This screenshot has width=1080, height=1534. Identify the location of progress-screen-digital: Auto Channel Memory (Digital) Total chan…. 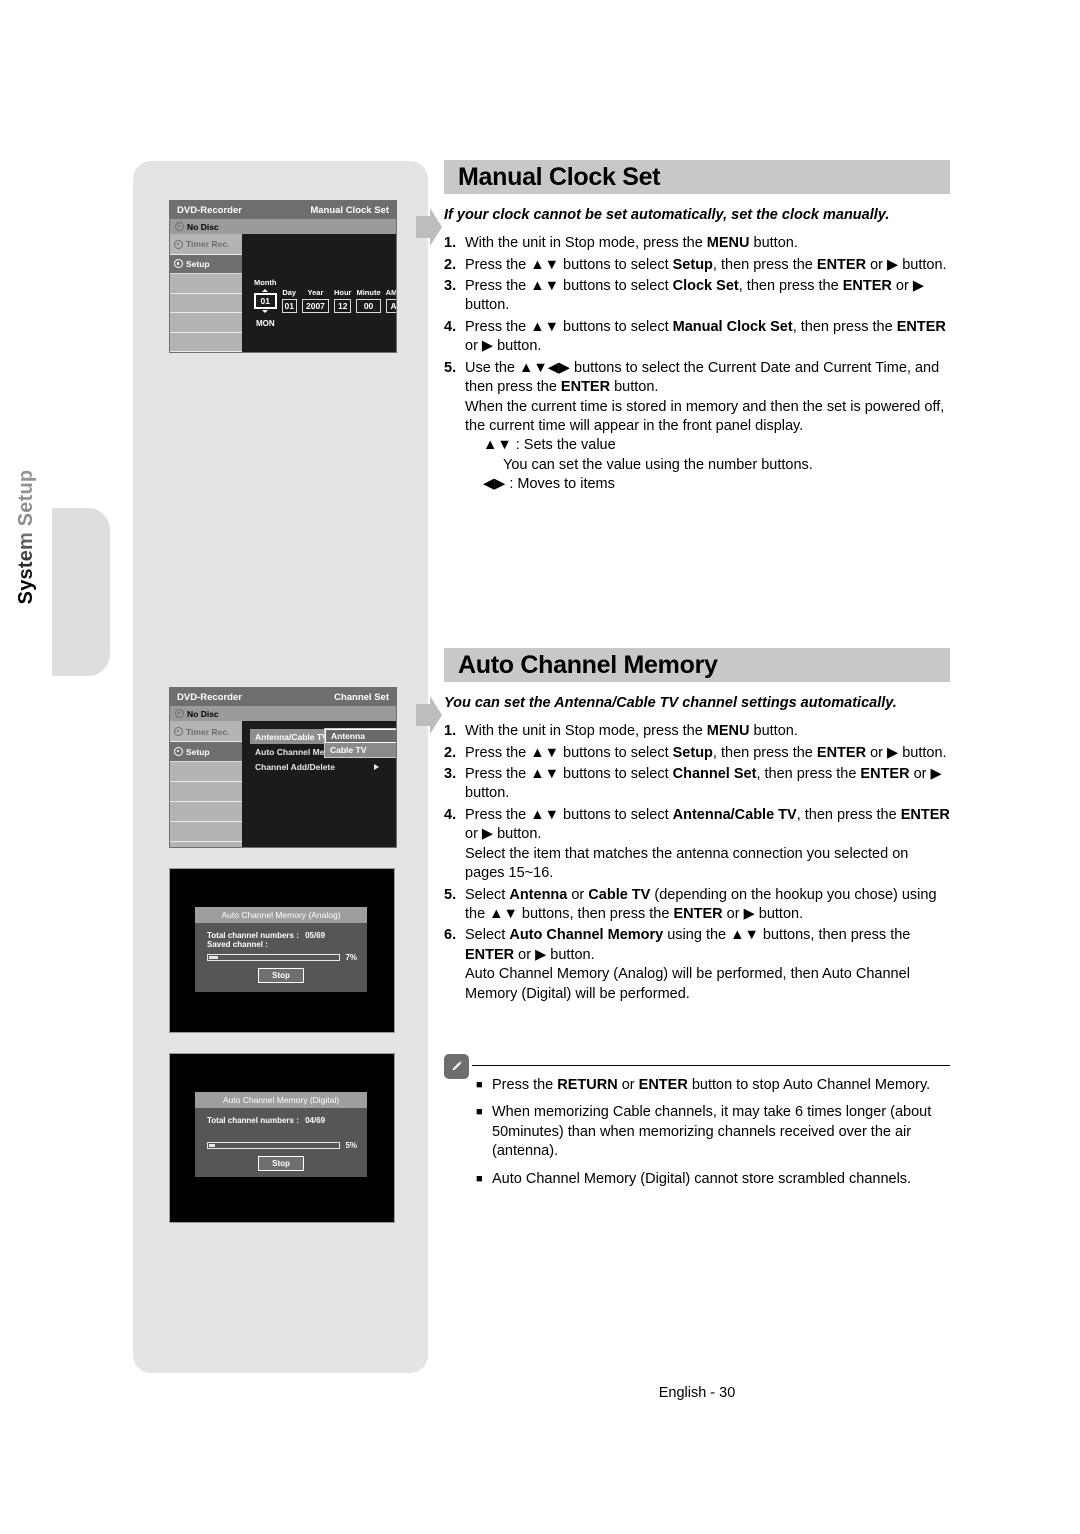
(282, 1138).